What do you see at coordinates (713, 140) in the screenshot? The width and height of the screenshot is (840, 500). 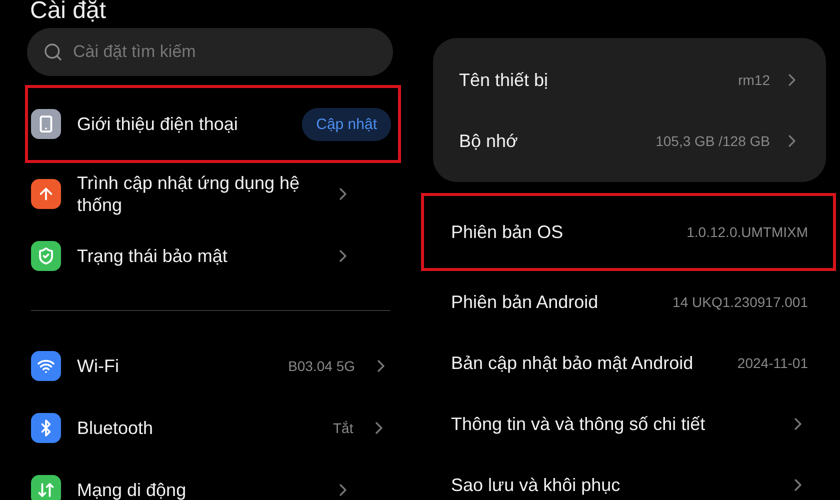 I see `item-value: 105,3 GB /128 GB` at bounding box center [713, 140].